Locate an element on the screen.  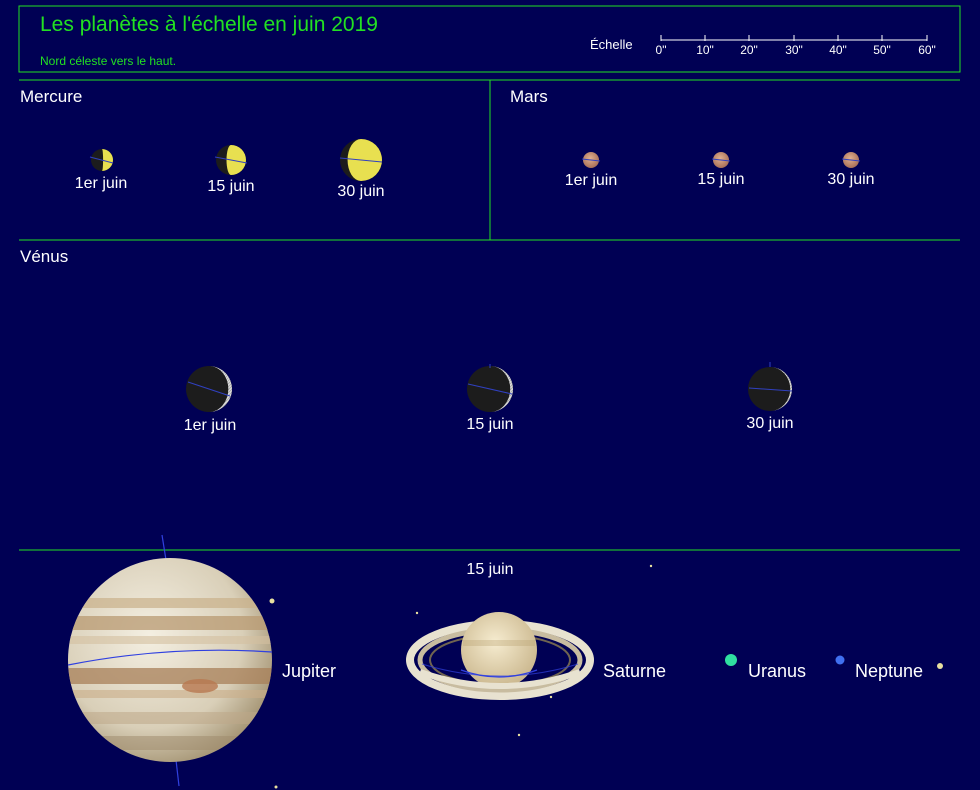
scale-label: Échelle is located at coordinates (611, 44).